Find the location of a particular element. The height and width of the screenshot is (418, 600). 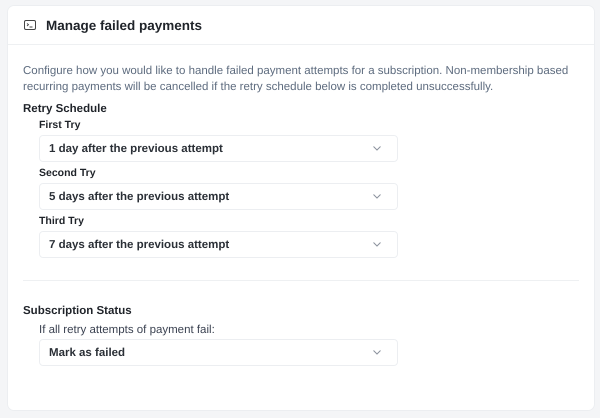

dropdown-select: Mark as failed is located at coordinates (218, 352).